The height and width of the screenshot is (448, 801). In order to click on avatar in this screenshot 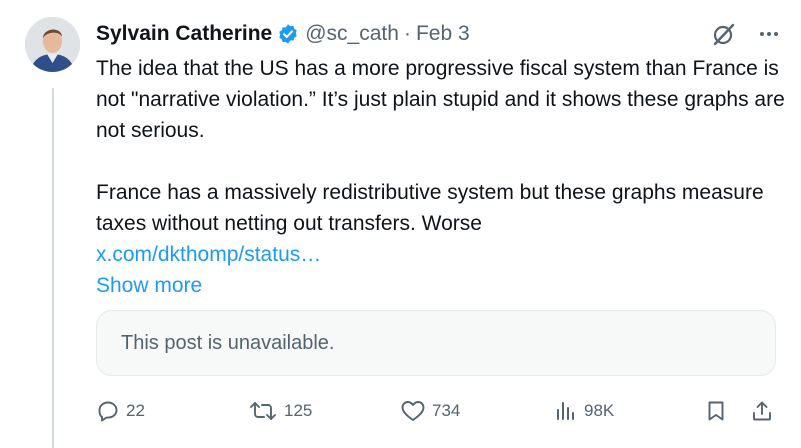, I will do `click(52, 44)`.